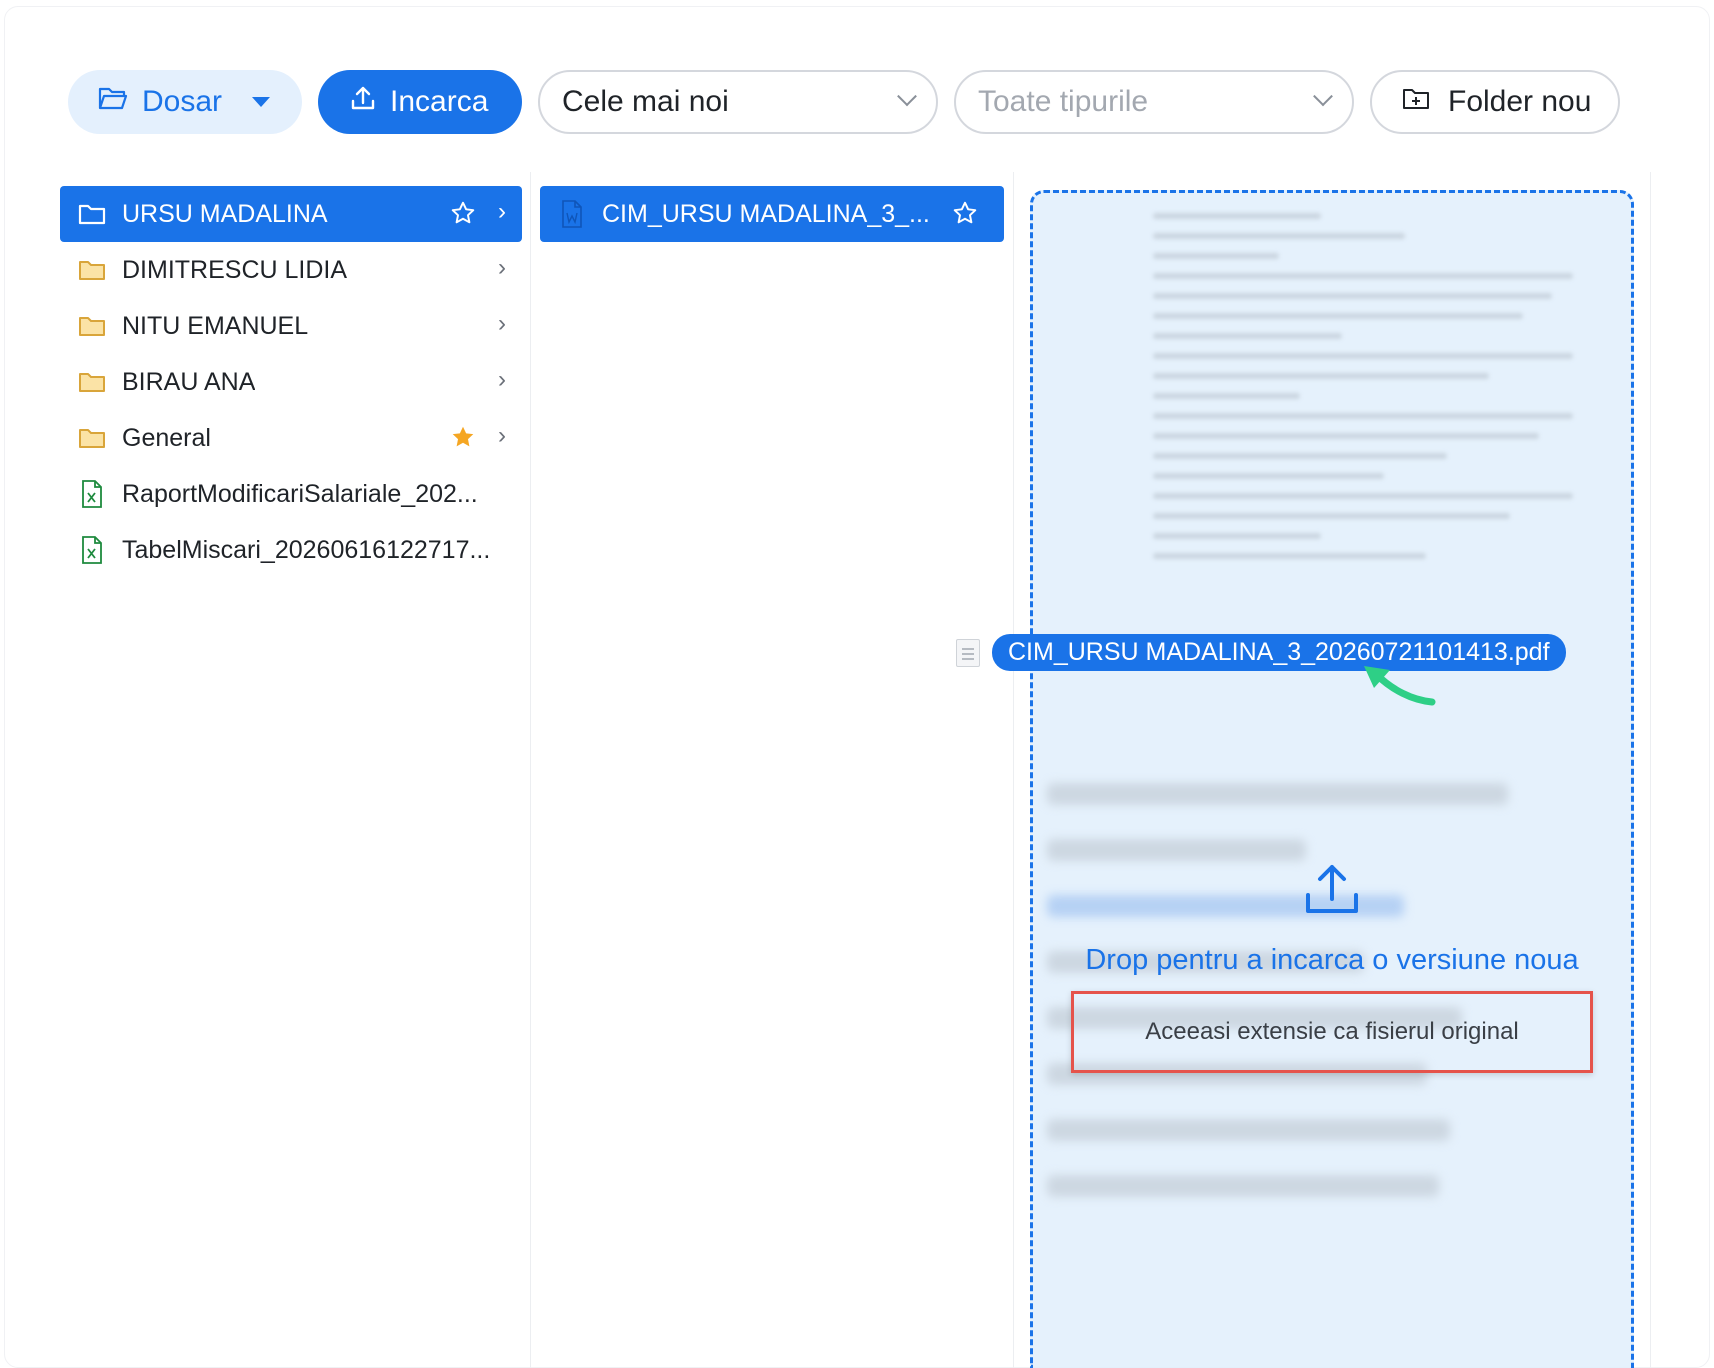 Image resolution: width=1714 pixels, height=1368 pixels. What do you see at coordinates (1400, 689) in the screenshot?
I see `pointer-arrow-icon` at bounding box center [1400, 689].